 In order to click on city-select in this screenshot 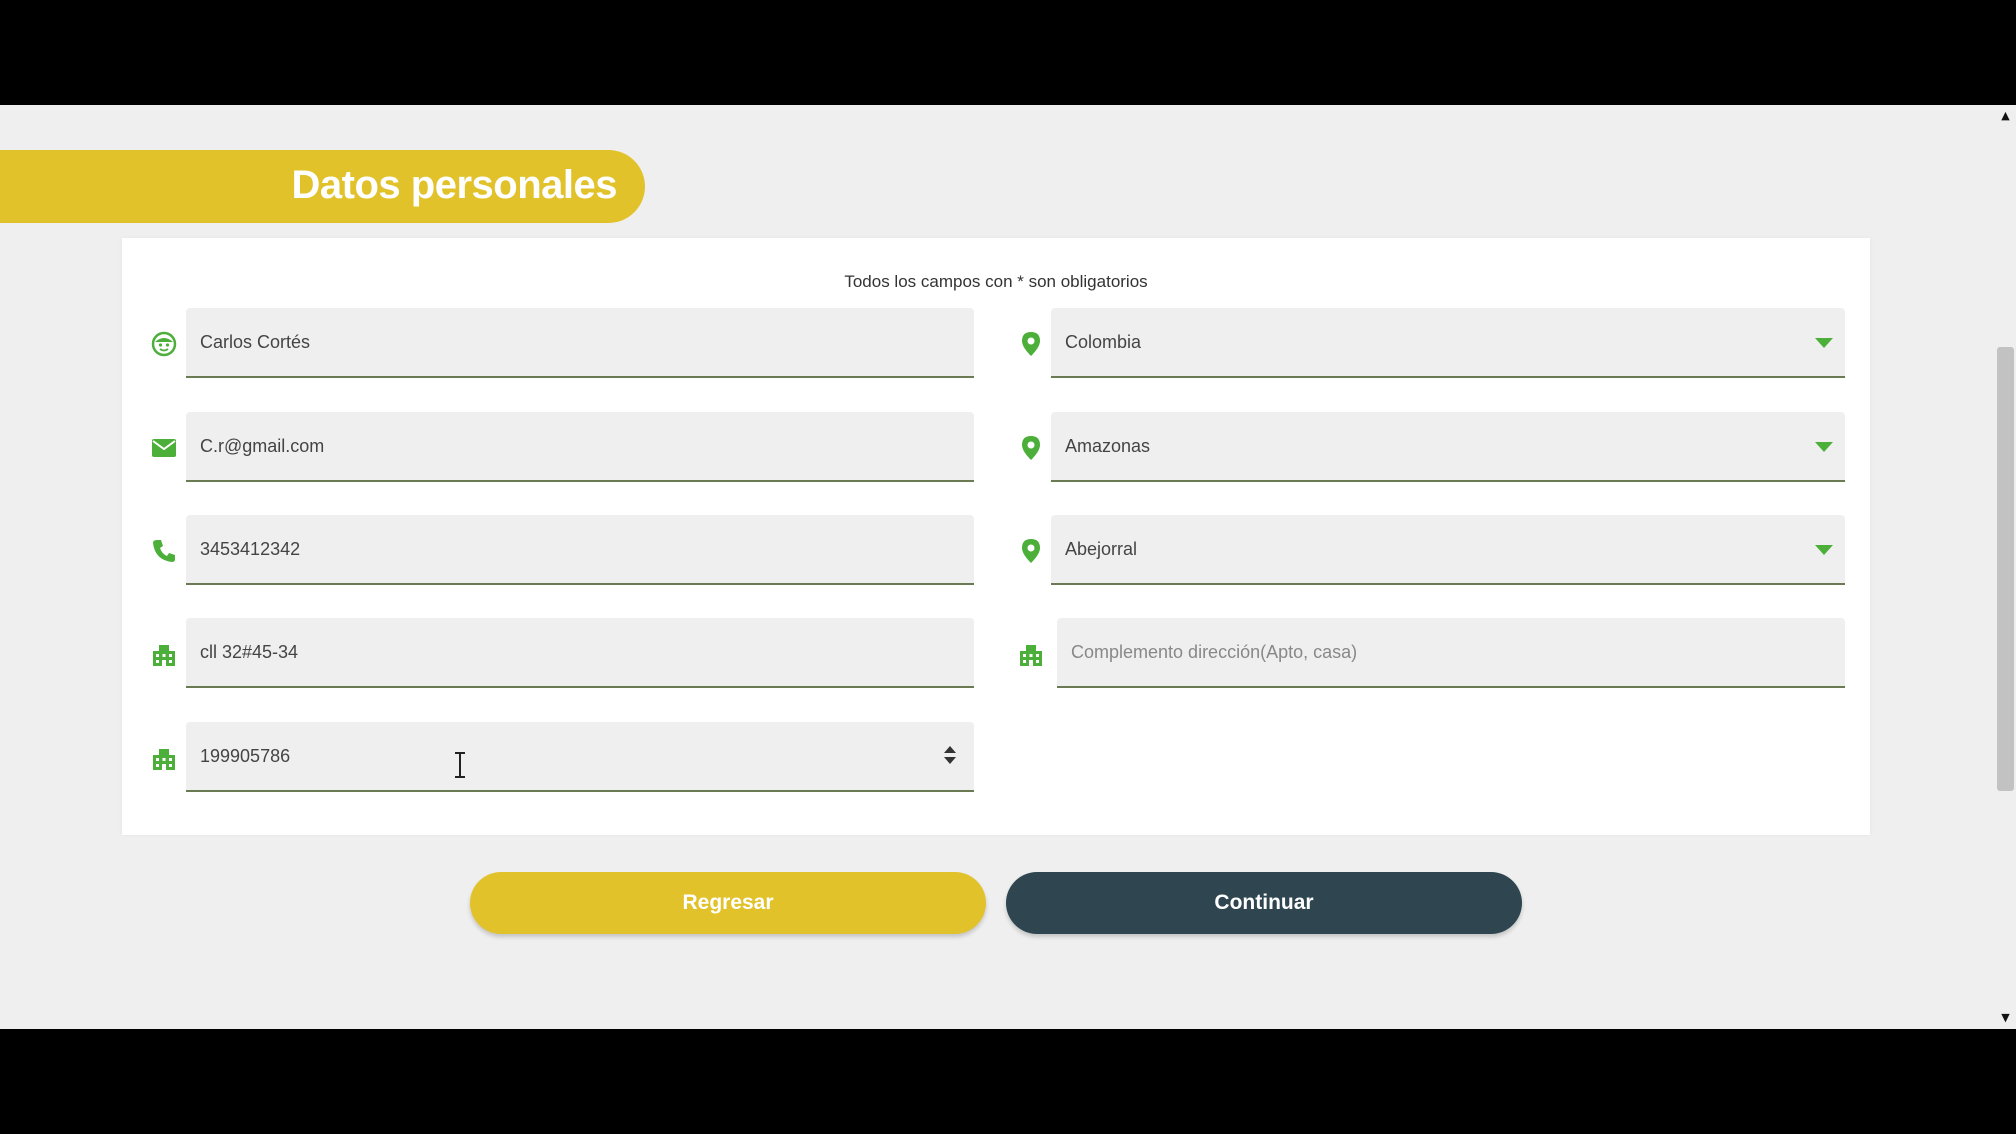, I will do `click(1448, 550)`.